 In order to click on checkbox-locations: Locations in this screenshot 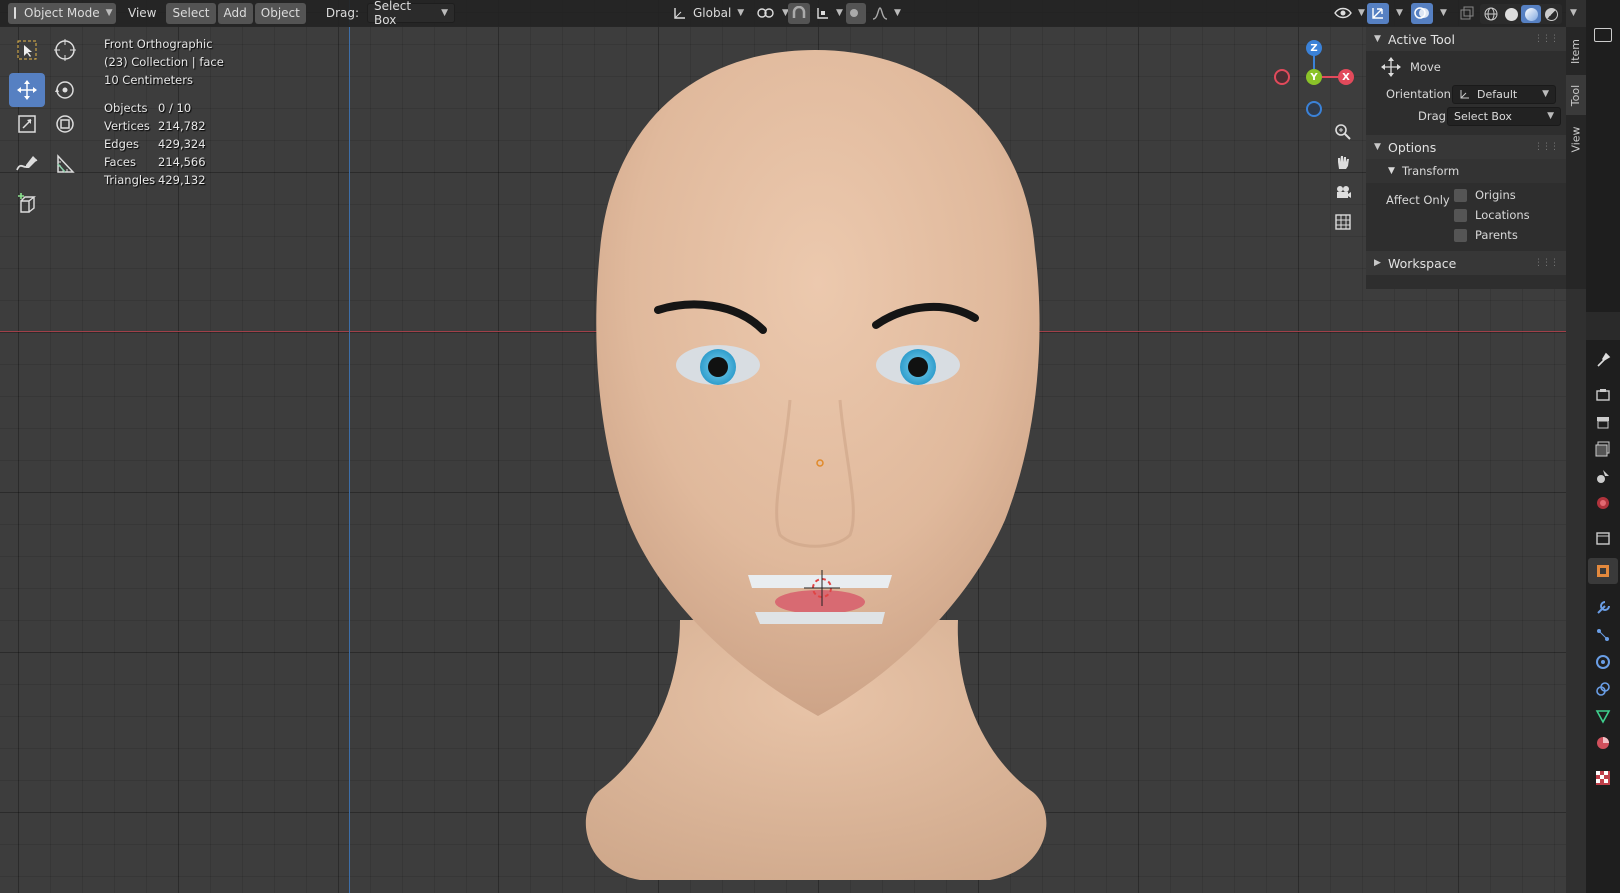, I will do `click(1492, 215)`.